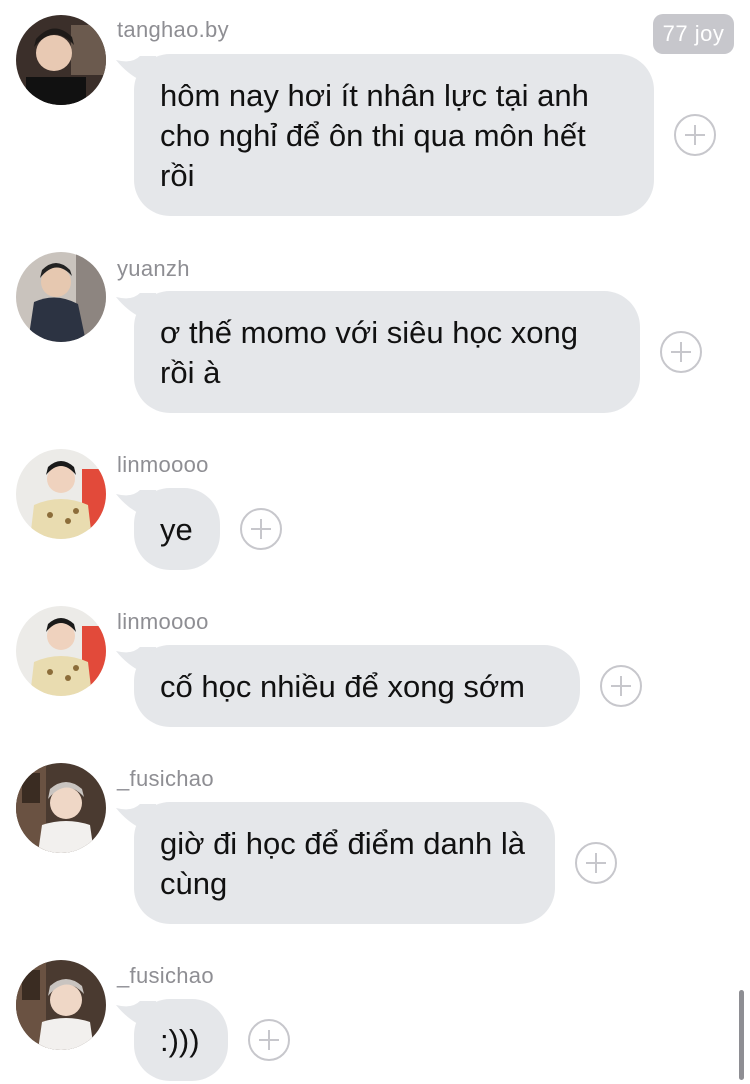  I want to click on scrollbar, so click(741, 1035).